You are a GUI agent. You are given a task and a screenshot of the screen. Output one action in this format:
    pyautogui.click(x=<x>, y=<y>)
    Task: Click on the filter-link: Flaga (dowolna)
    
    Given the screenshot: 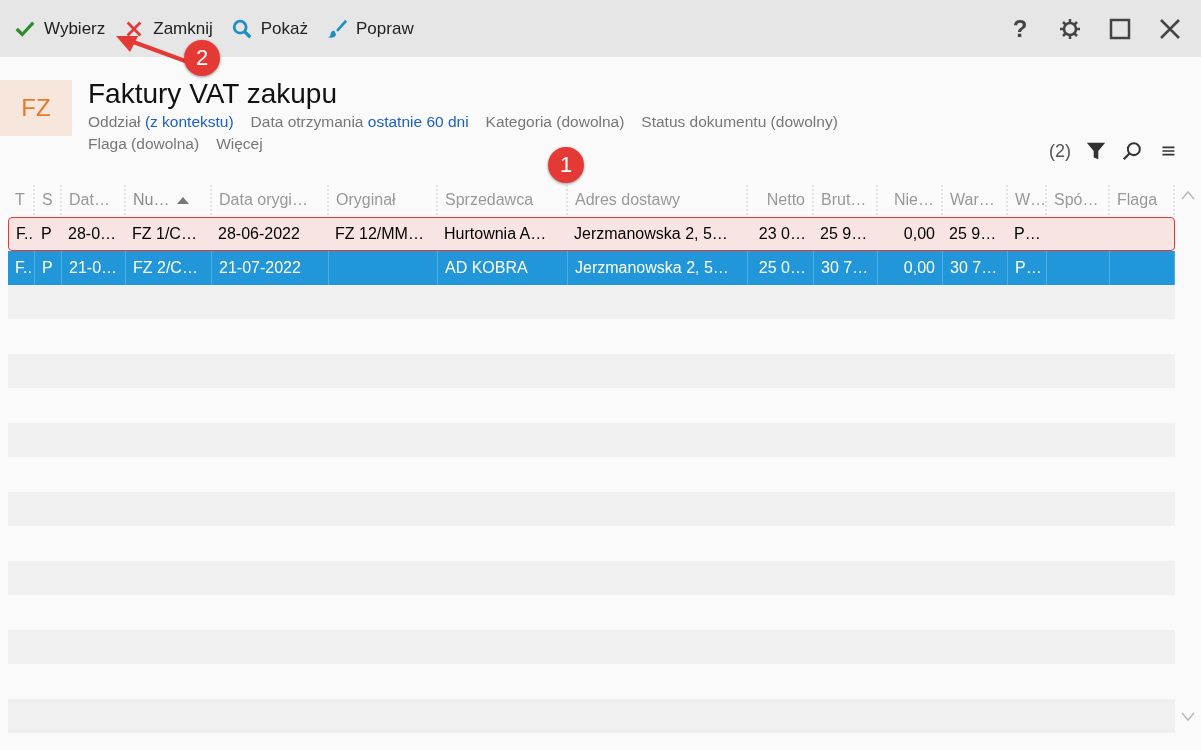 What is the action you would take?
    pyautogui.click(x=144, y=144)
    